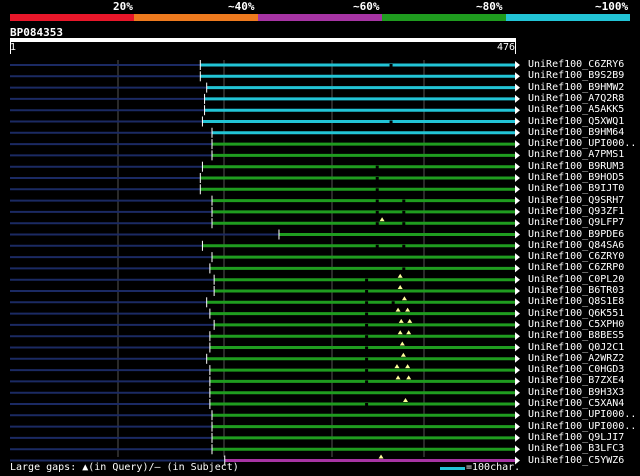  I want to click on hit-label: UniRef100_C0PL20, so click(576, 279).